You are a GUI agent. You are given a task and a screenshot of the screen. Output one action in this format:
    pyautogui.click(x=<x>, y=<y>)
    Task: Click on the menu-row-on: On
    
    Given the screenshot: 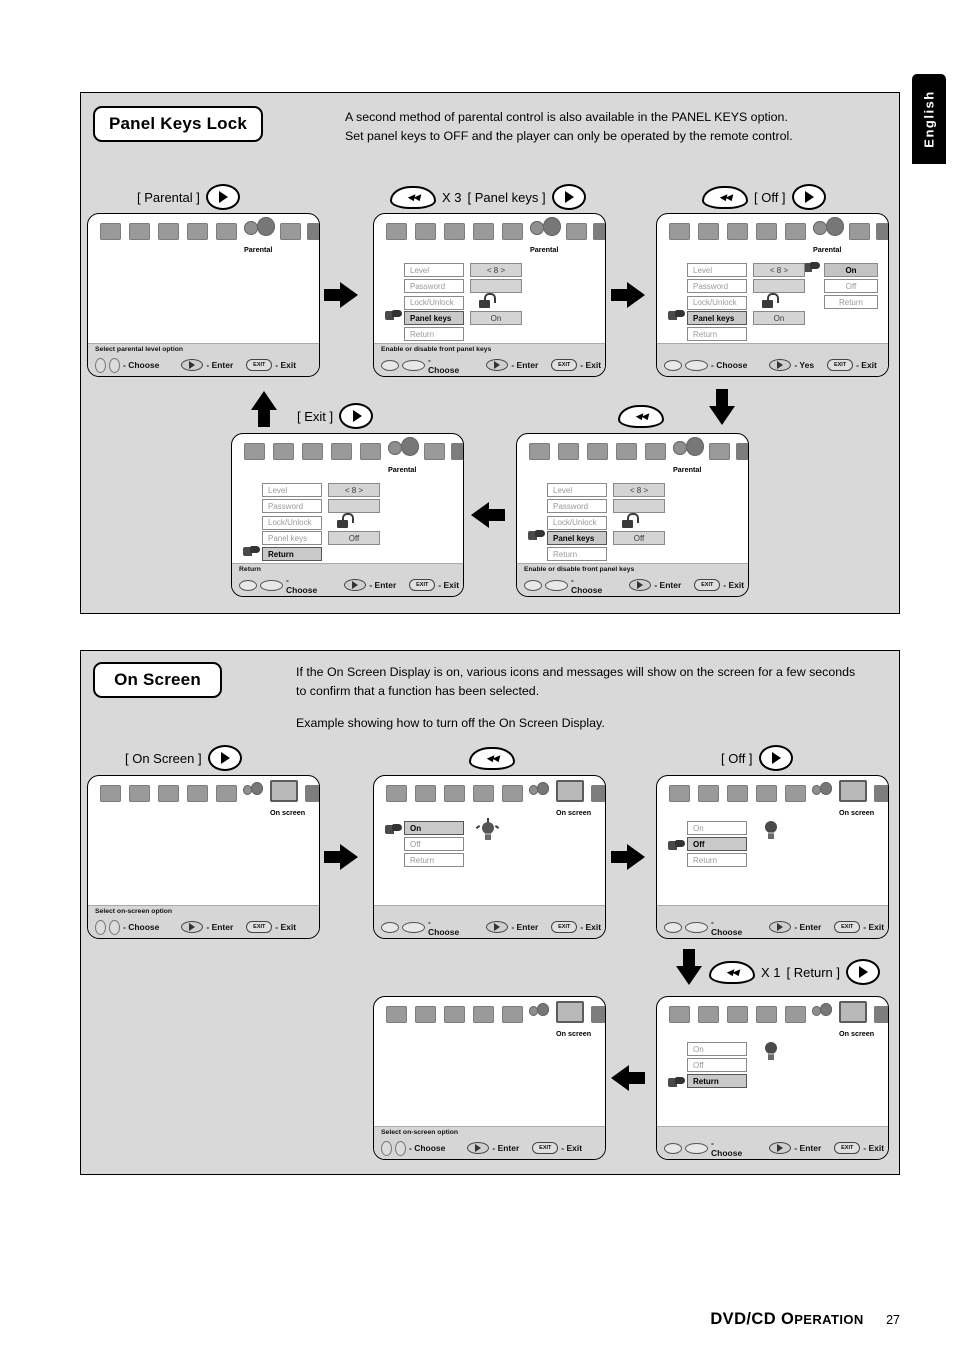 What is the action you would take?
    pyautogui.click(x=717, y=1049)
    